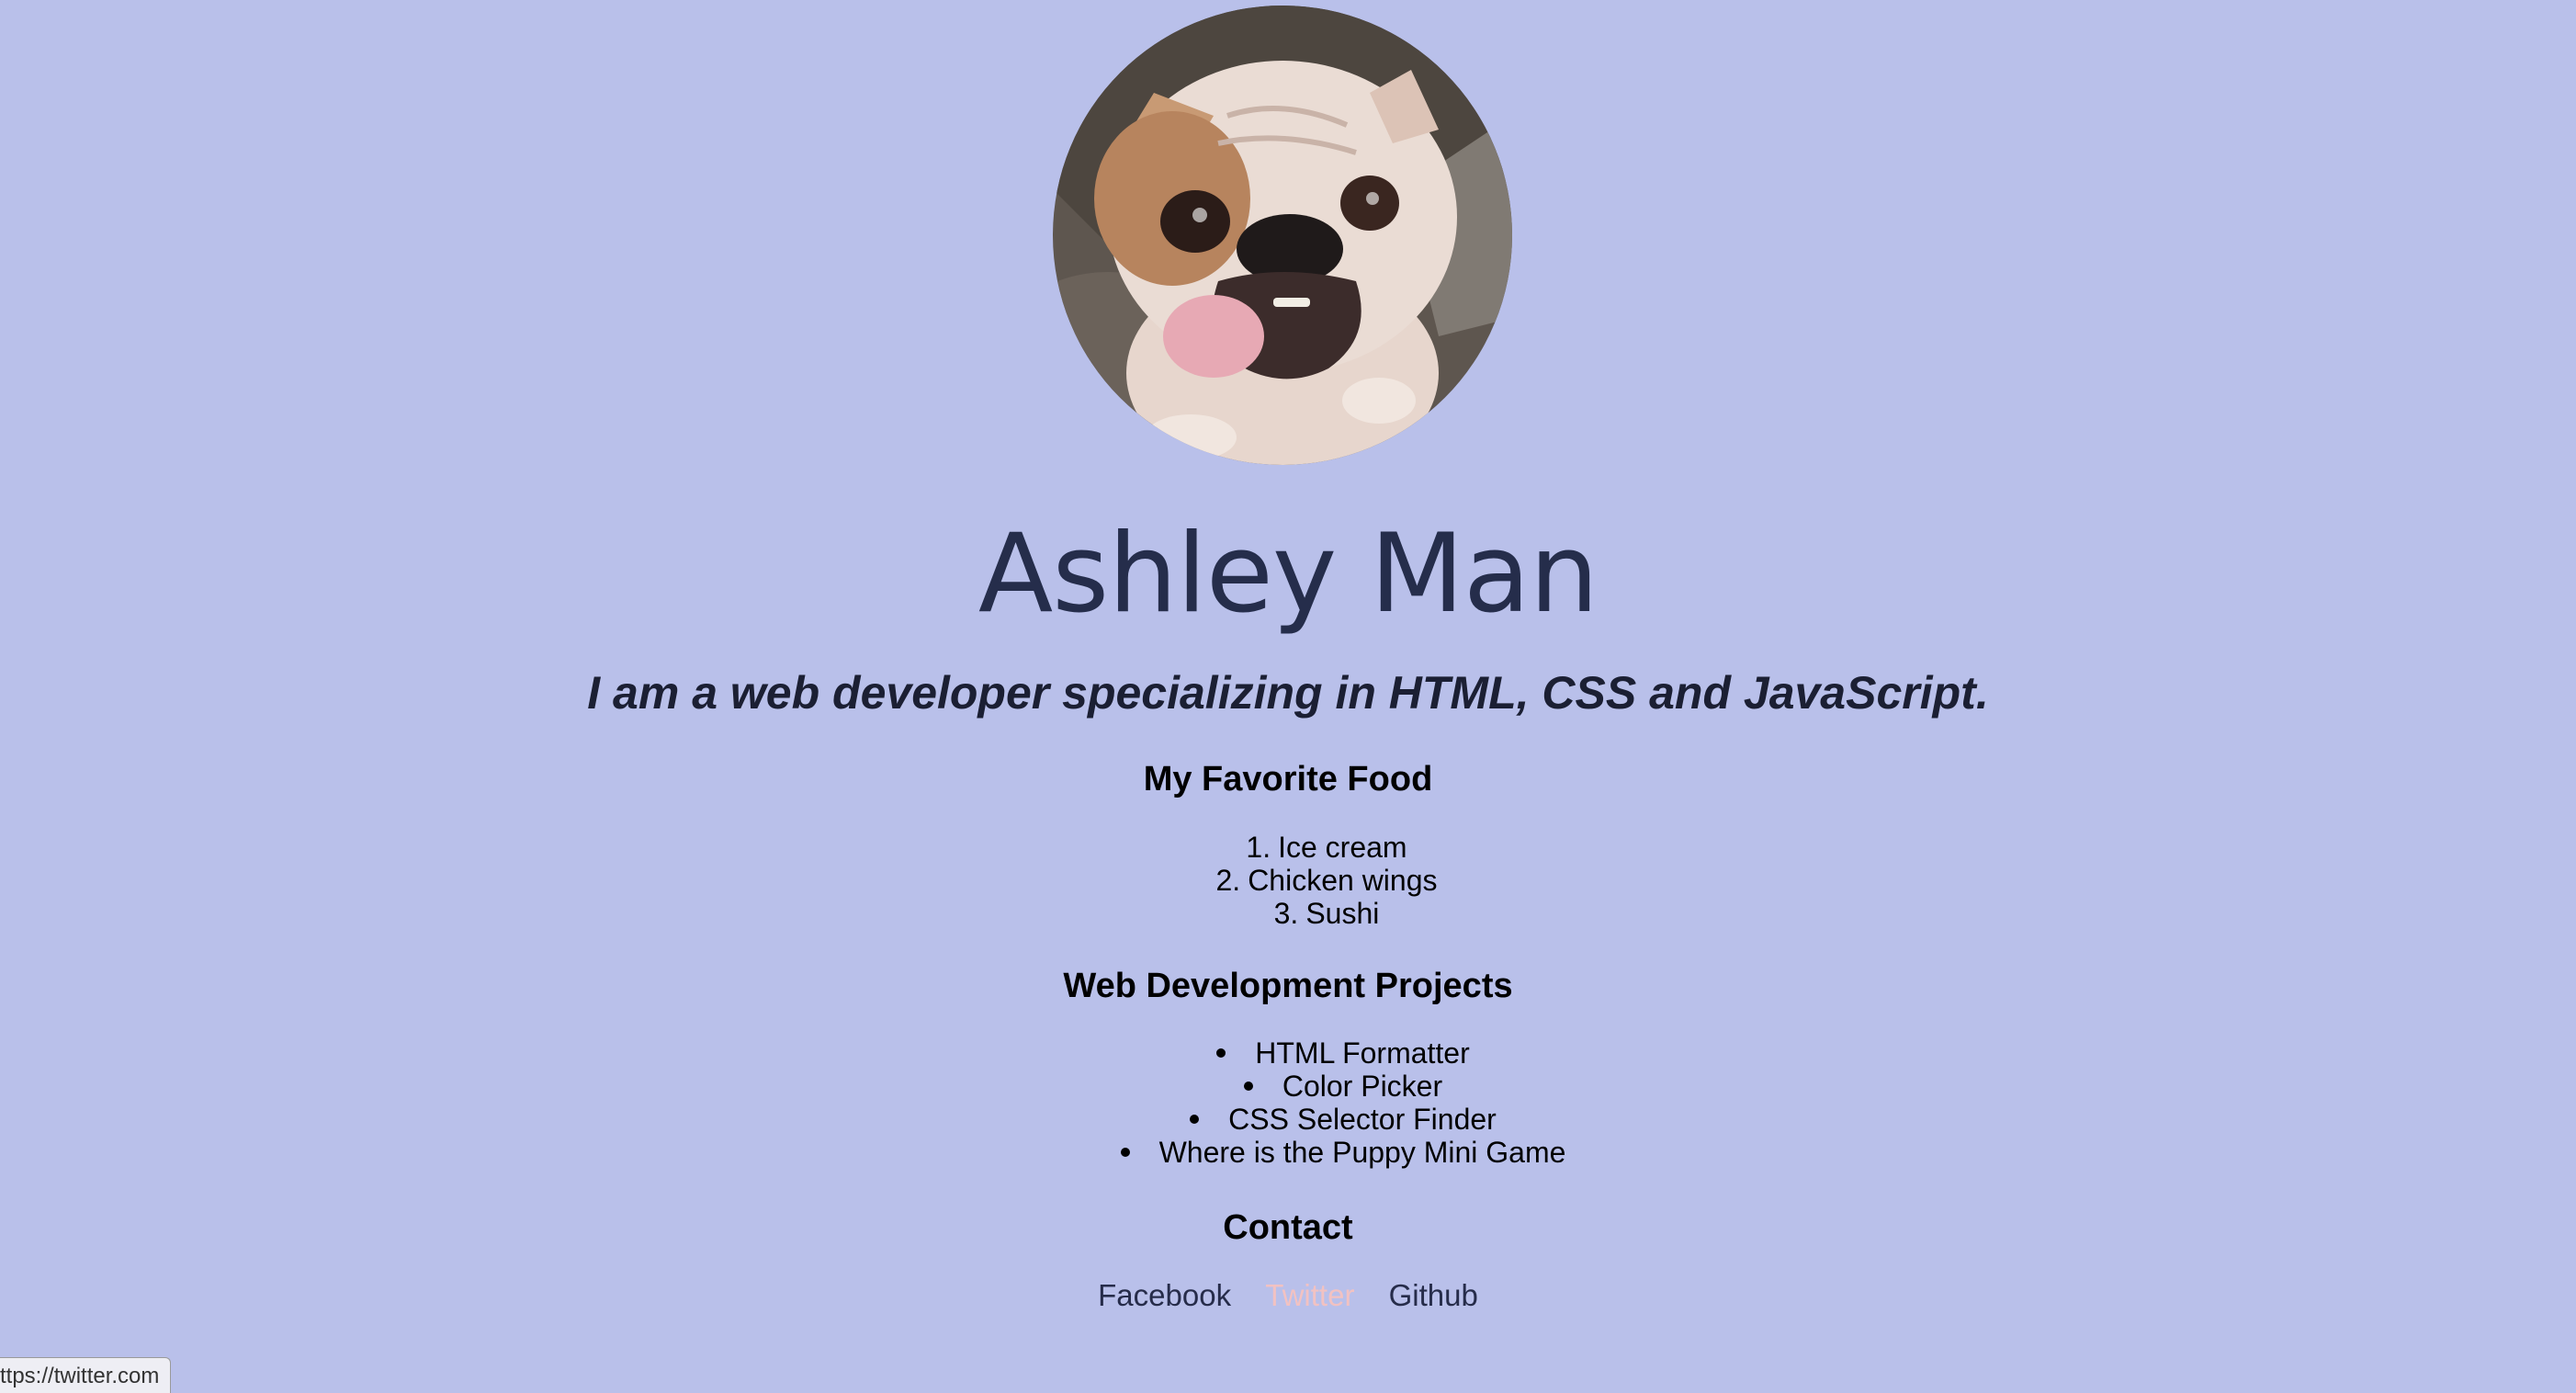 The height and width of the screenshot is (1393, 2576). I want to click on list-item-label: HTML Formatter, so click(1362, 1053).